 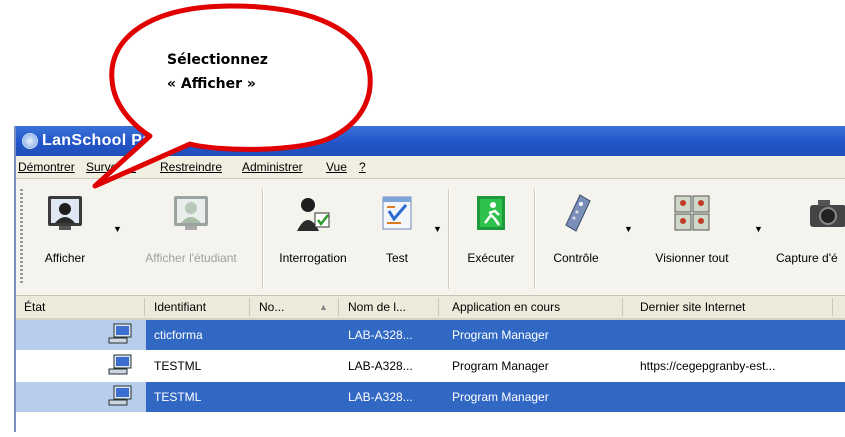 What do you see at coordinates (758, 229) in the screenshot?
I see `view-all-dropdown-arrow-icon: ▼` at bounding box center [758, 229].